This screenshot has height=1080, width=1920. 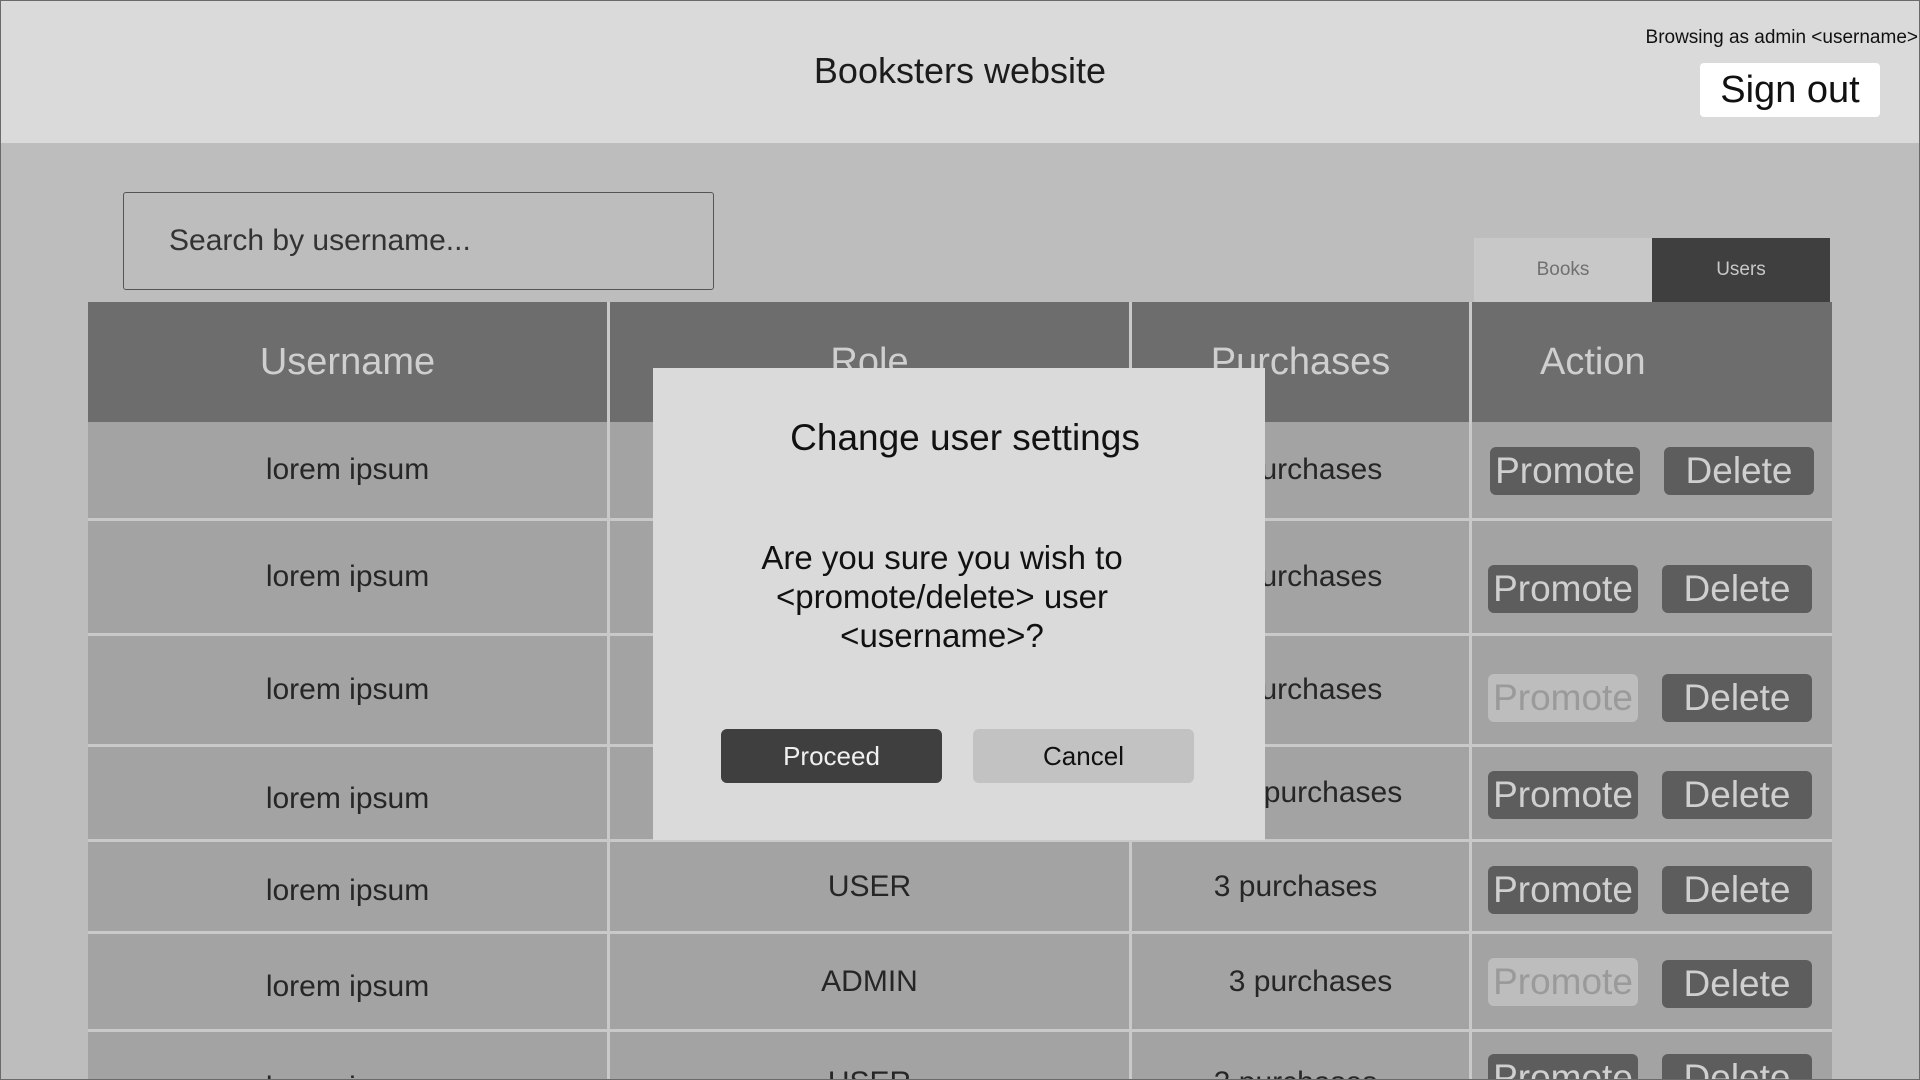 I want to click on search-input, so click(x=418, y=241).